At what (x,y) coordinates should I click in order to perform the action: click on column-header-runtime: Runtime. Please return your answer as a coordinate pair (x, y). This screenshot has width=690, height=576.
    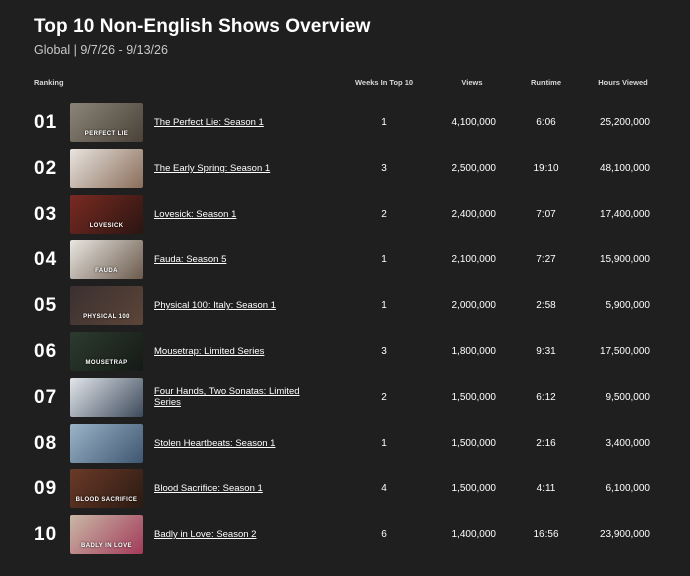
    Looking at the image, I should click on (546, 82).